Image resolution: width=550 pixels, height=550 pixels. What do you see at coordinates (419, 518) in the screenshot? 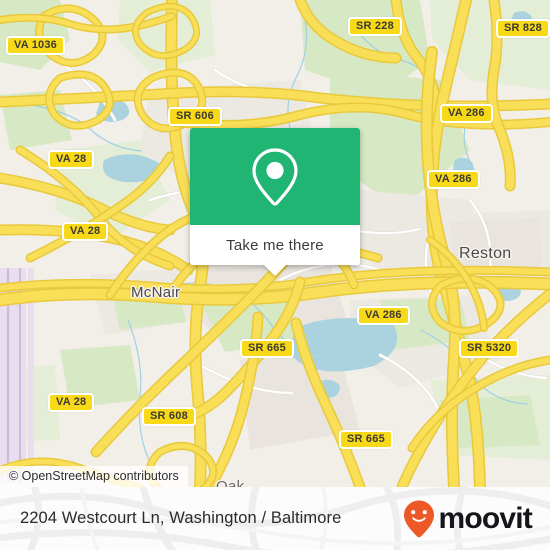
I see `moovit-pin-icon` at bounding box center [419, 518].